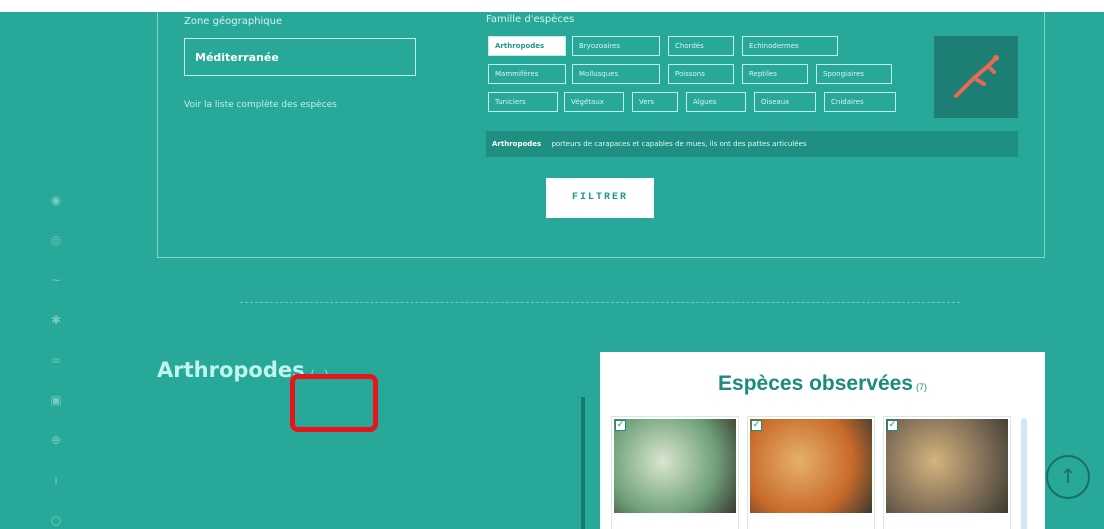 This screenshot has width=1104, height=529. Describe the element at coordinates (785, 102) in the screenshot. I see `family-chip: Oiseaux` at that location.